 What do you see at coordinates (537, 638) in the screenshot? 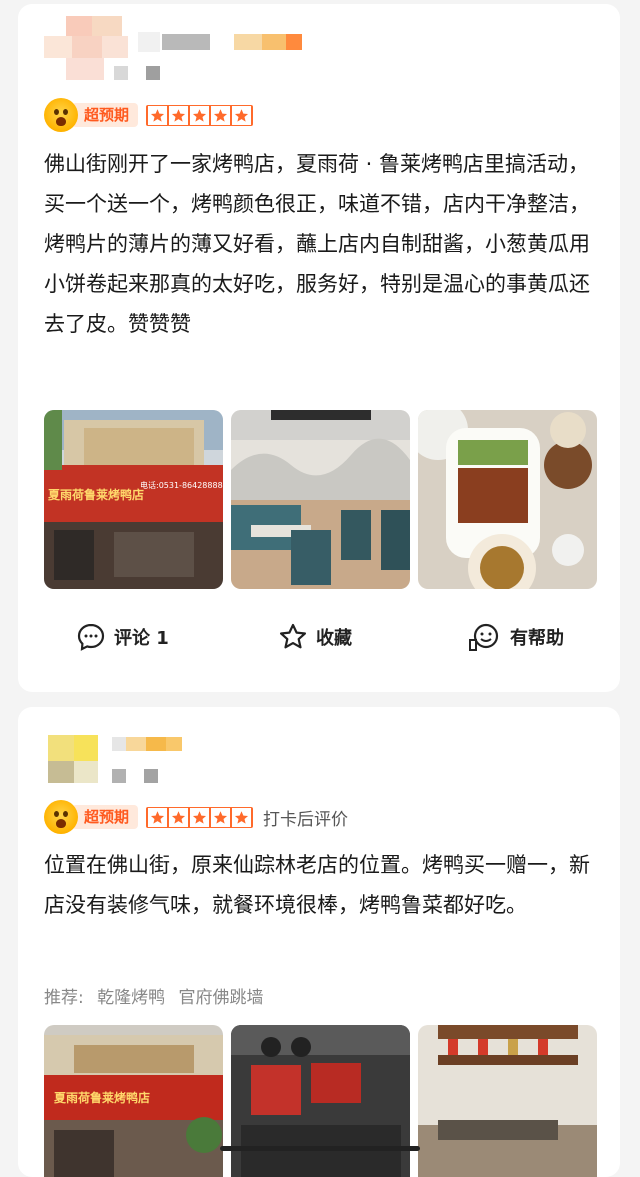
I see `helpful-label: 有帮助` at bounding box center [537, 638].